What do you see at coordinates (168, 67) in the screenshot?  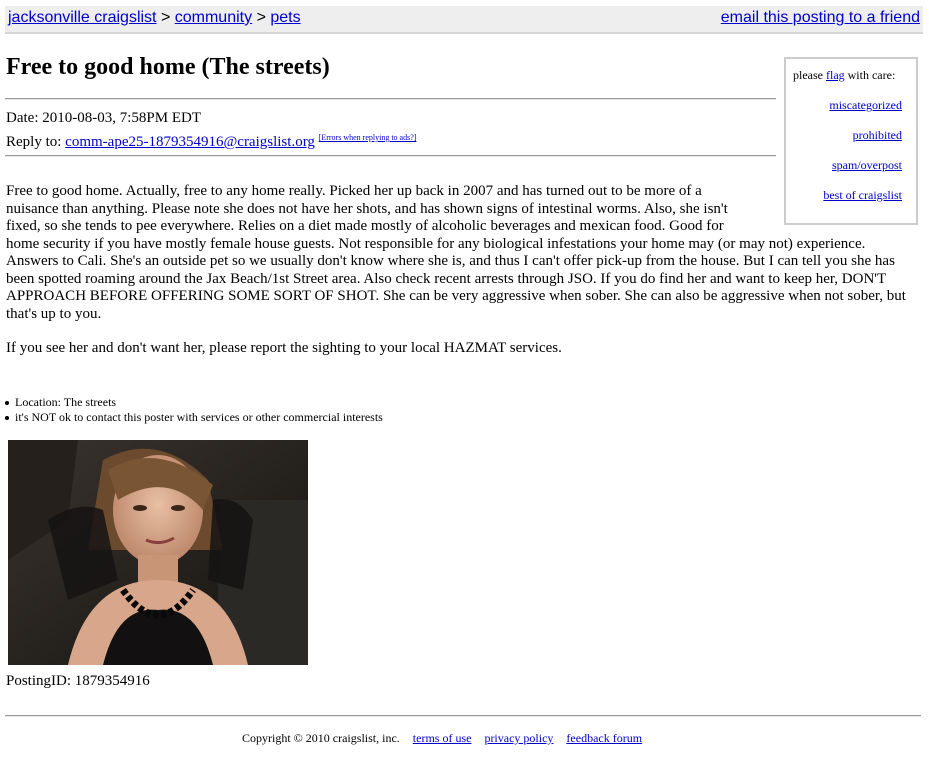 I see `page-title: Free to good home (The streets)` at bounding box center [168, 67].